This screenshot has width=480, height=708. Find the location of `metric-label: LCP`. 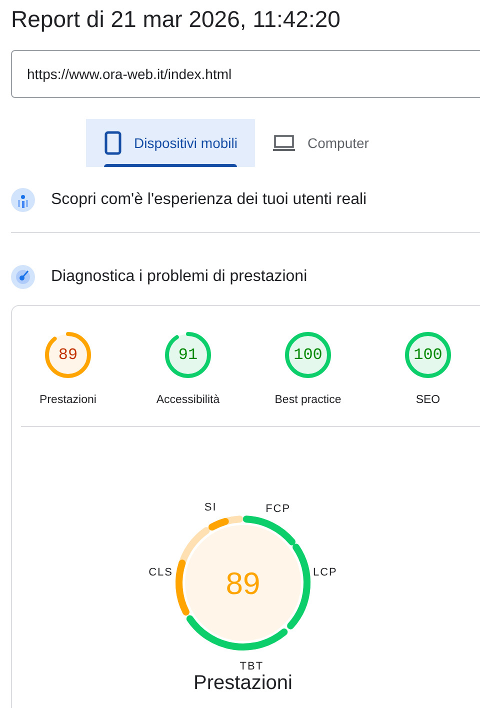

metric-label: LCP is located at coordinates (325, 572).